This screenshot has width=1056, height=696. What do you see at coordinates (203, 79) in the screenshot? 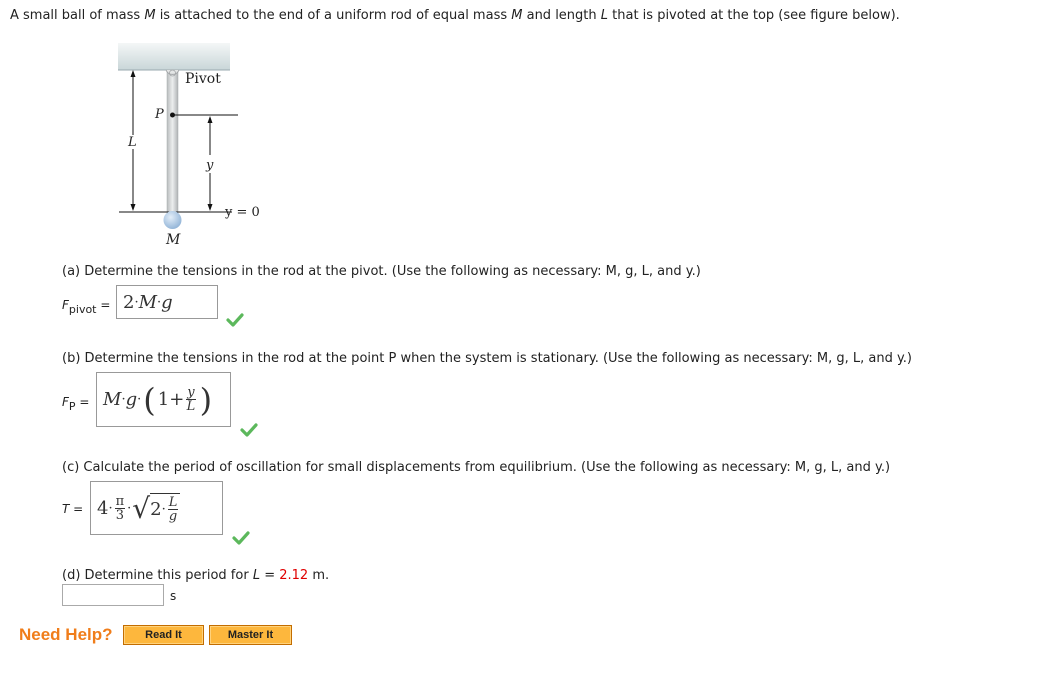
I see `pivot-label: Pivot` at bounding box center [203, 79].